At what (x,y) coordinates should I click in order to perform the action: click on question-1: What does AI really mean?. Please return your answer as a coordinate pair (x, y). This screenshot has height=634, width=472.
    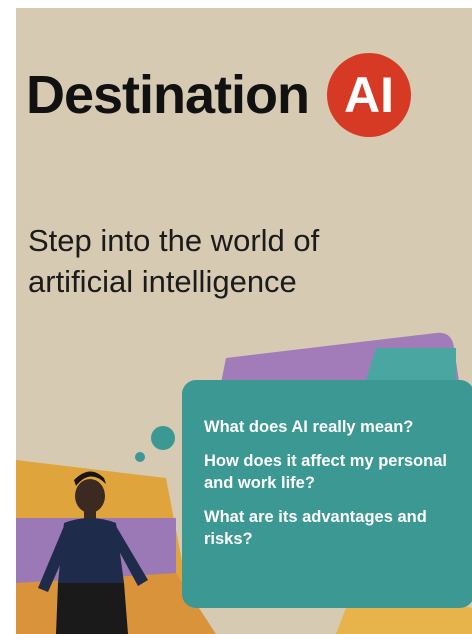
    Looking at the image, I should click on (309, 427).